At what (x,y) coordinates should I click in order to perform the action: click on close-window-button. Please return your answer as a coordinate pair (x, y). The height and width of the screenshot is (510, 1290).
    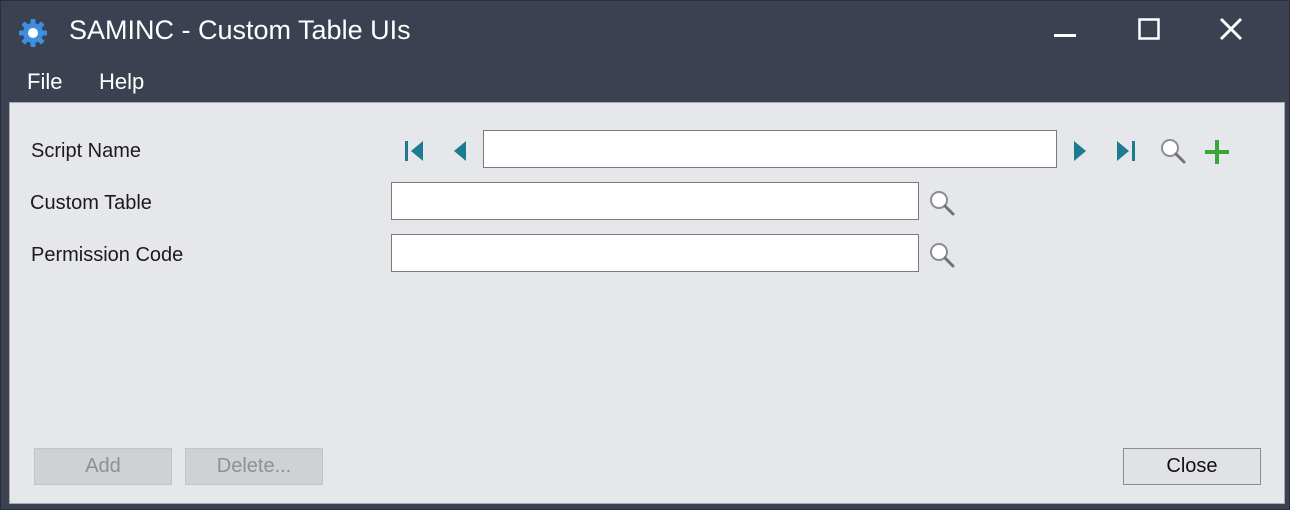
    Looking at the image, I should click on (1231, 29).